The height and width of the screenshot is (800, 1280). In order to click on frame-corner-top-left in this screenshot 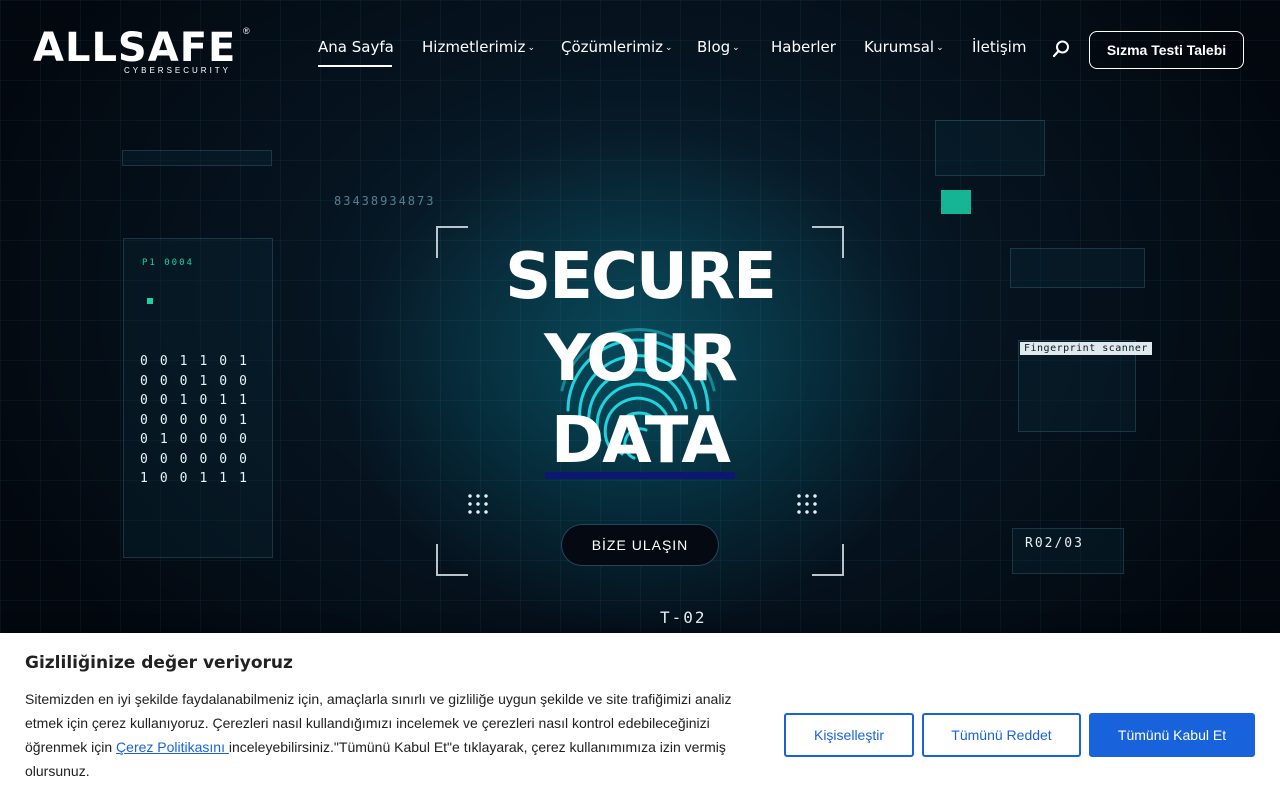, I will do `click(452, 242)`.